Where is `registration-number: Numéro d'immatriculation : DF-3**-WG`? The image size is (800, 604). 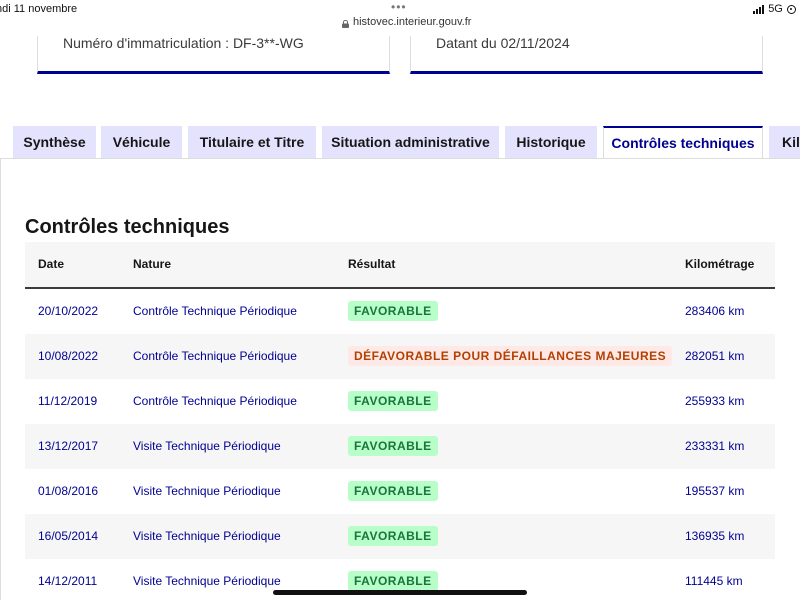 registration-number: Numéro d'immatriculation : DF-3**-WG is located at coordinates (183, 43).